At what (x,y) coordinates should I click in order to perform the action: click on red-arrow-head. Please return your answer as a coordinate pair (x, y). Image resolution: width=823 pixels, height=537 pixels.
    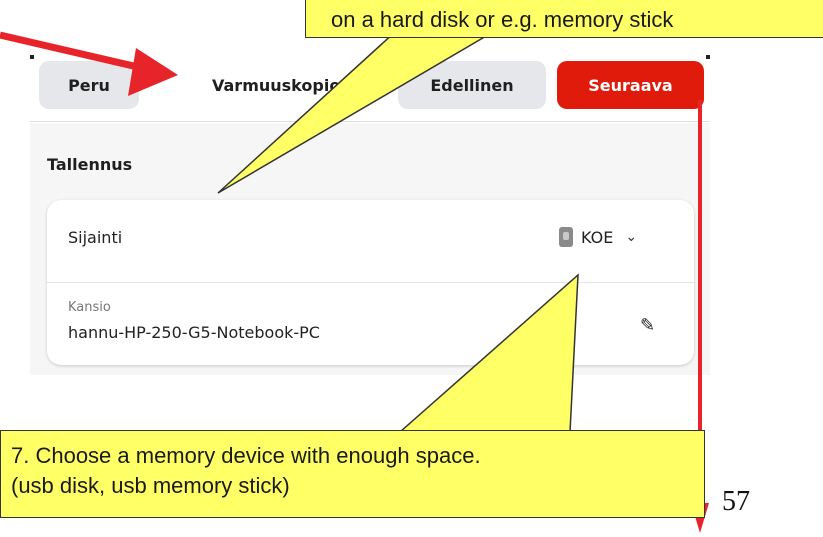
    Looking at the image, I should click on (153, 72).